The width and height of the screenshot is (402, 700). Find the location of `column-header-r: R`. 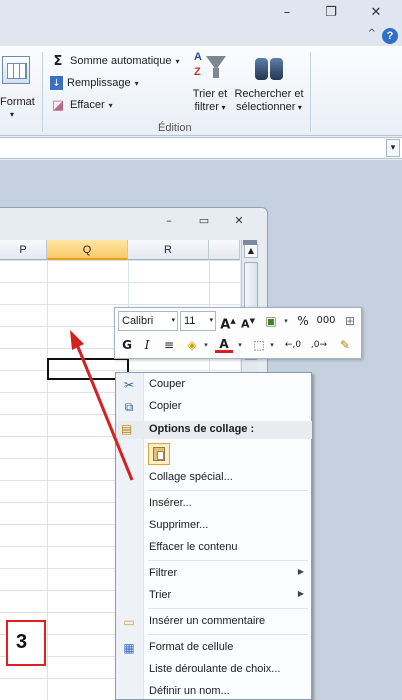

column-header-r: R is located at coordinates (168, 250).